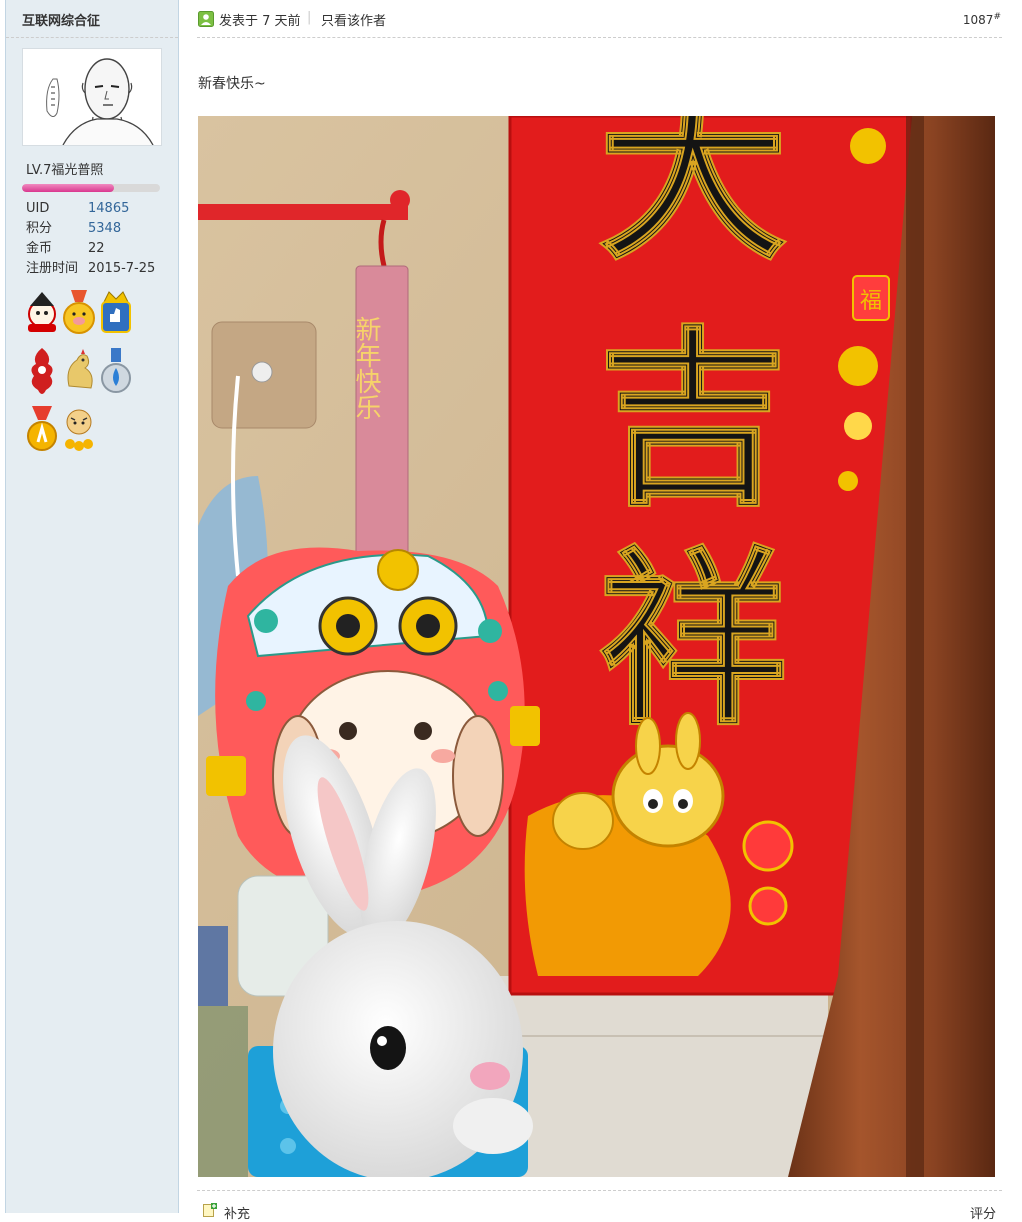 The image size is (1022, 1222). I want to click on user-level: LV.7福光普照, so click(64, 168).